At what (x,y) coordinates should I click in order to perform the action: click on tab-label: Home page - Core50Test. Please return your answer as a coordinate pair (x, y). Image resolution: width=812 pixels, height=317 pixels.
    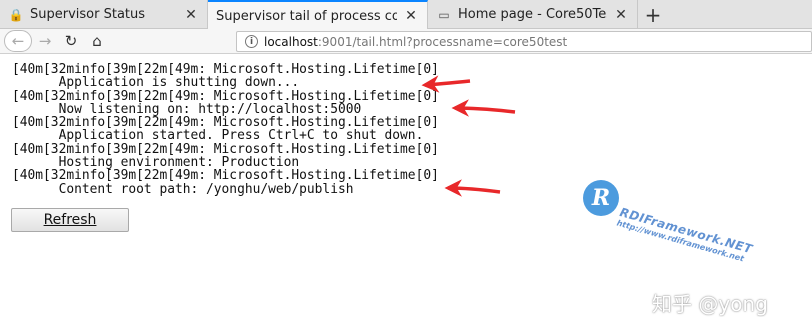
    Looking at the image, I should click on (532, 14).